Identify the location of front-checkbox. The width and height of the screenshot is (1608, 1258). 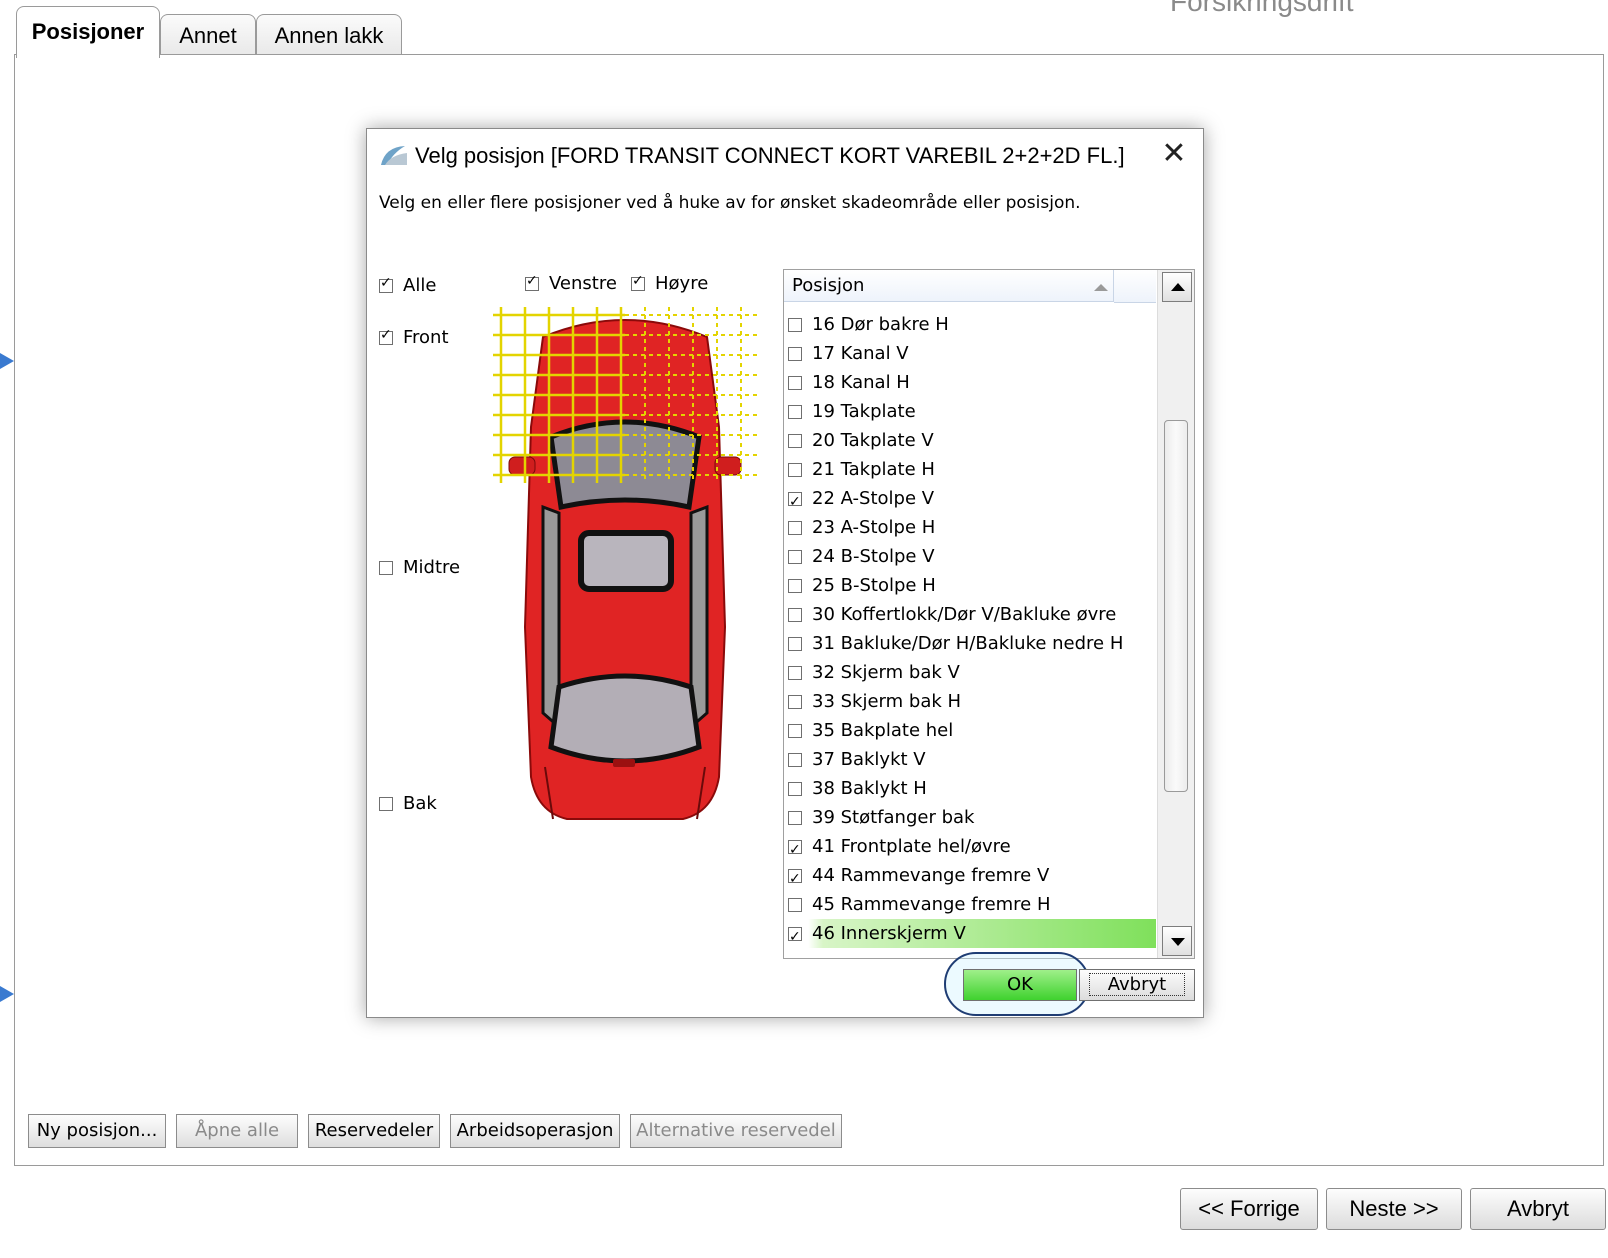
(386, 336).